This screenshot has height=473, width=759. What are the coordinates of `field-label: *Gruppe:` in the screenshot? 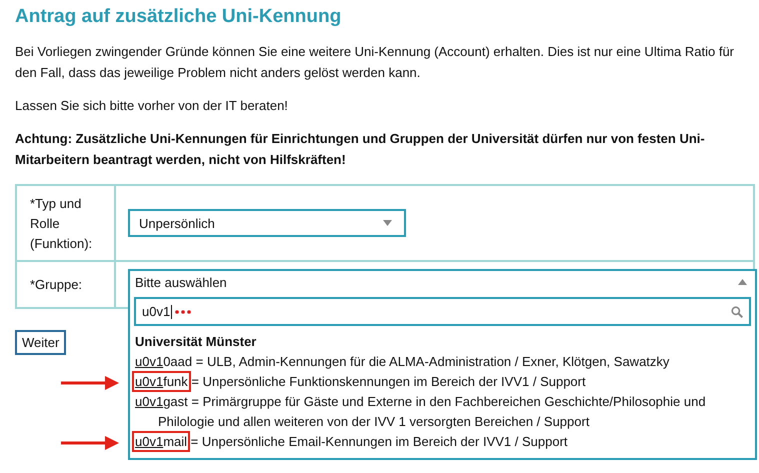 It's located at (66, 284).